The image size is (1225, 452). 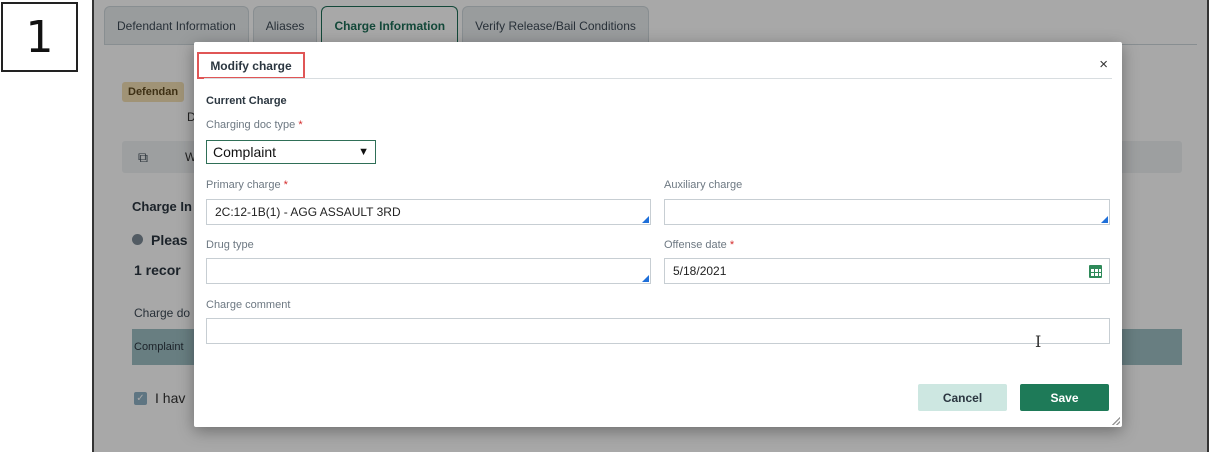 I want to click on charging-doc-type-label: Charging doc type *, so click(x=254, y=125).